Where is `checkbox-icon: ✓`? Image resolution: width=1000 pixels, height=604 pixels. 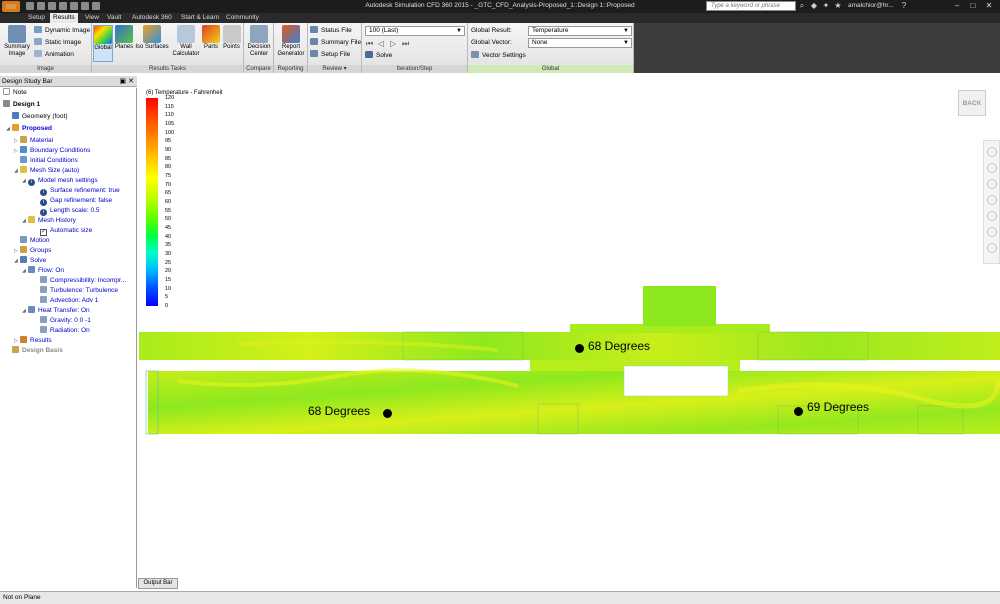 checkbox-icon: ✓ is located at coordinates (43, 232).